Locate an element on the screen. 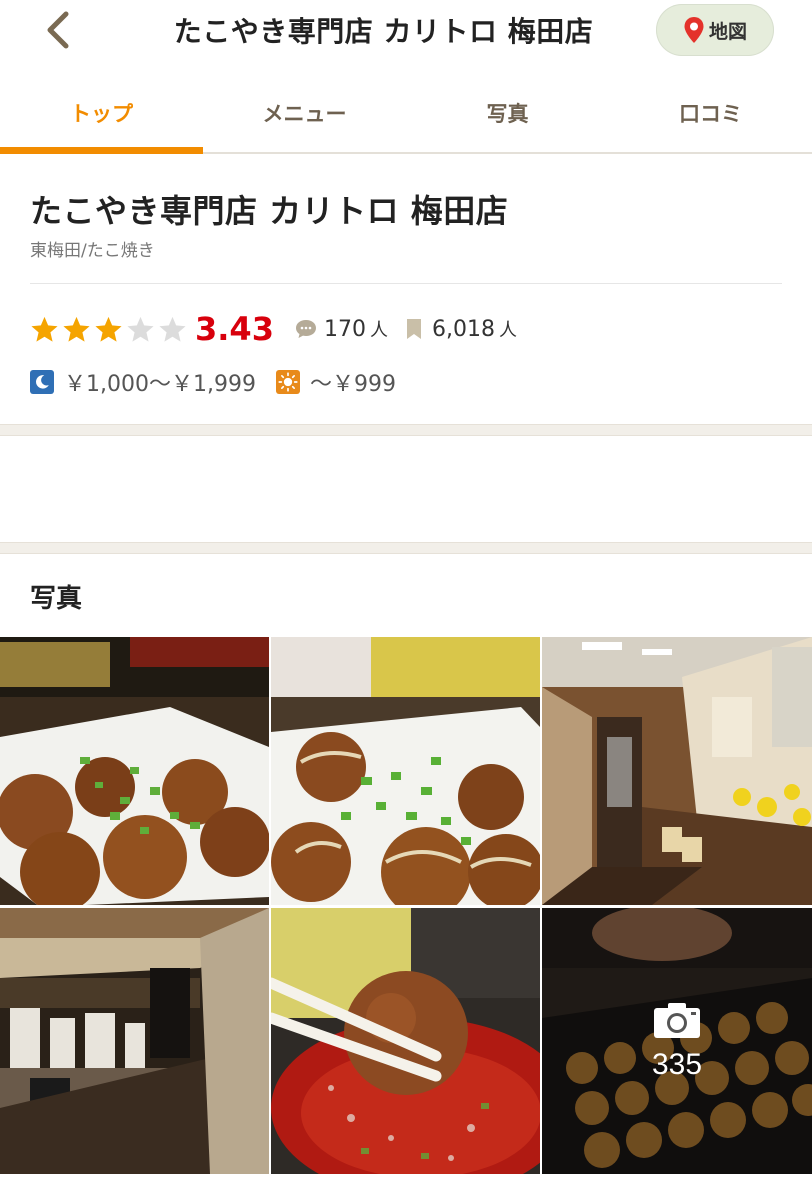 The height and width of the screenshot is (1200, 812). photos-section-title: 写真 is located at coordinates (56, 599).